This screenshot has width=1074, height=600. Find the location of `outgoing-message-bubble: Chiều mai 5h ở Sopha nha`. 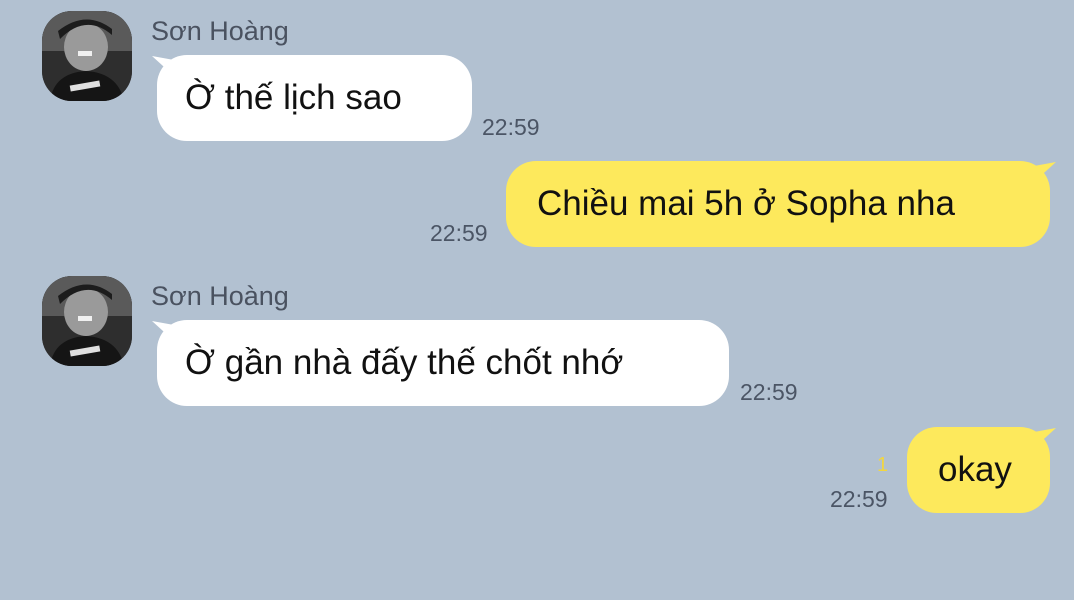

outgoing-message-bubble: Chiều mai 5h ở Sopha nha is located at coordinates (778, 204).